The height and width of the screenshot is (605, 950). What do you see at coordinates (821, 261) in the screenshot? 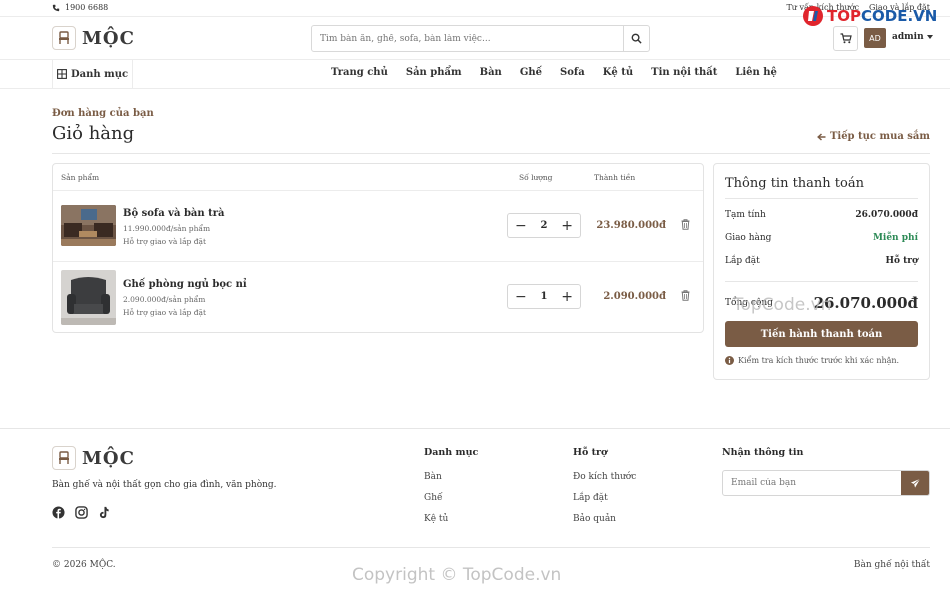
I see `install-row: Lắp đặt Hỗ trợ` at bounding box center [821, 261].